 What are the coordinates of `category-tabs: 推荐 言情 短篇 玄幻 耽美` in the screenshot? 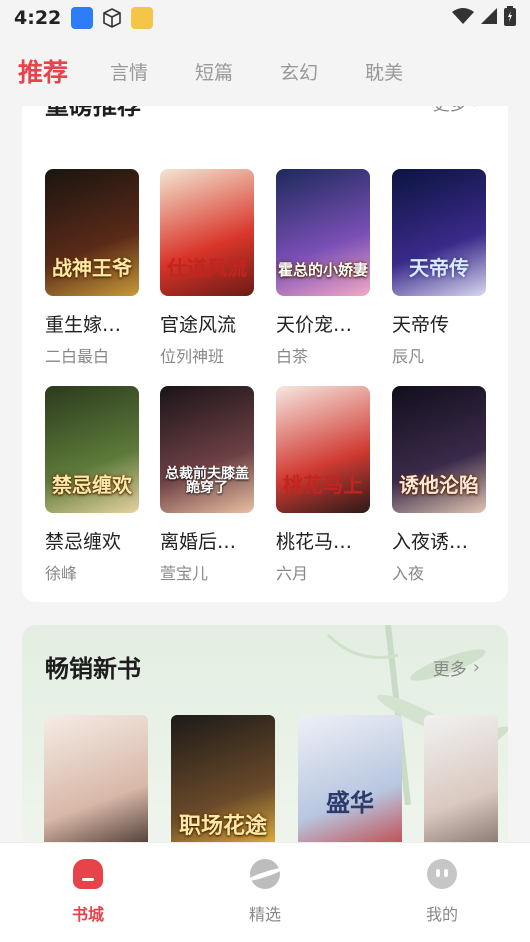 It's located at (265, 71).